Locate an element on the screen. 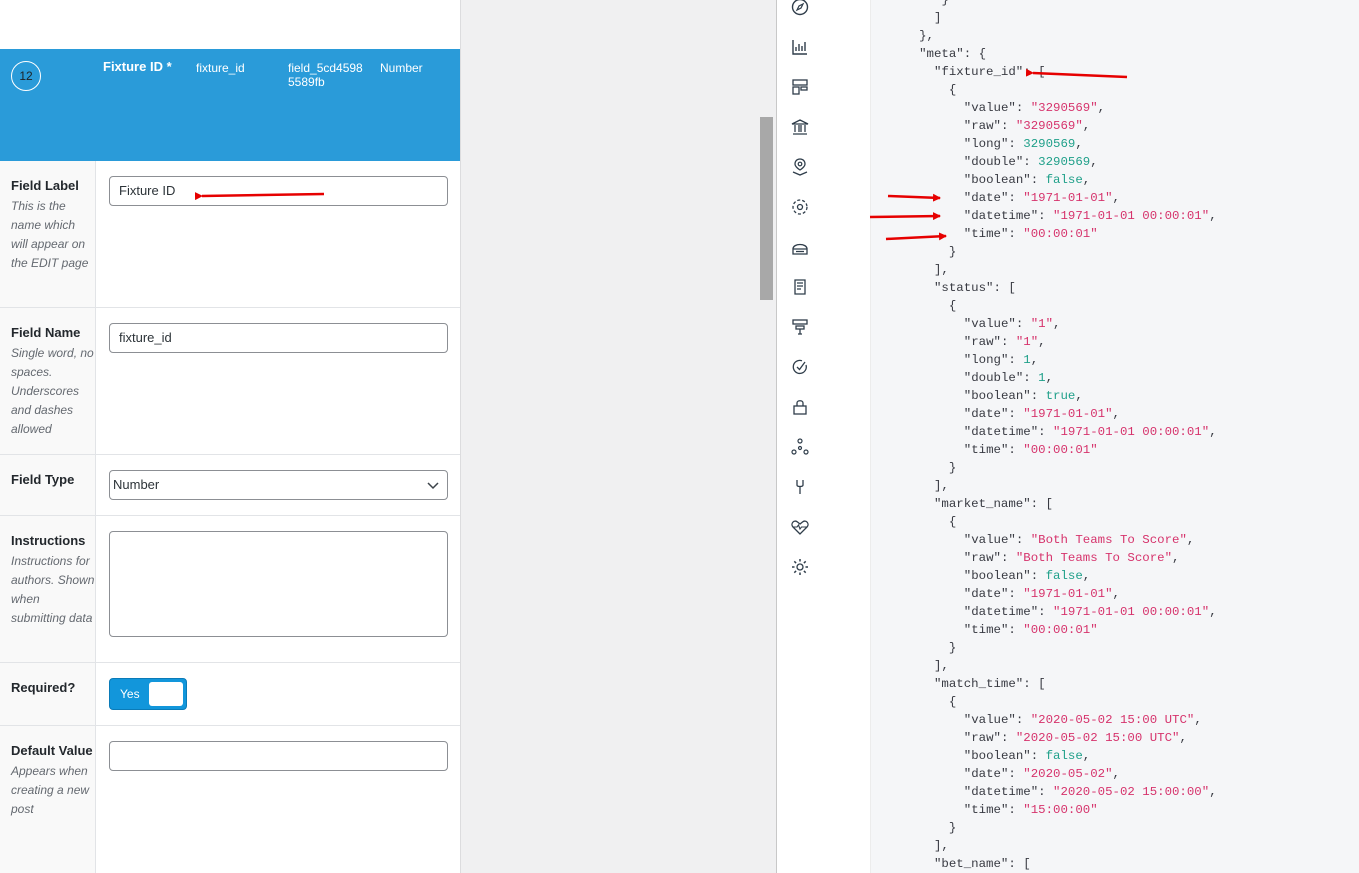 Image resolution: width=1359 pixels, height=873 pixels. chart-icon is located at coordinates (800, 47).